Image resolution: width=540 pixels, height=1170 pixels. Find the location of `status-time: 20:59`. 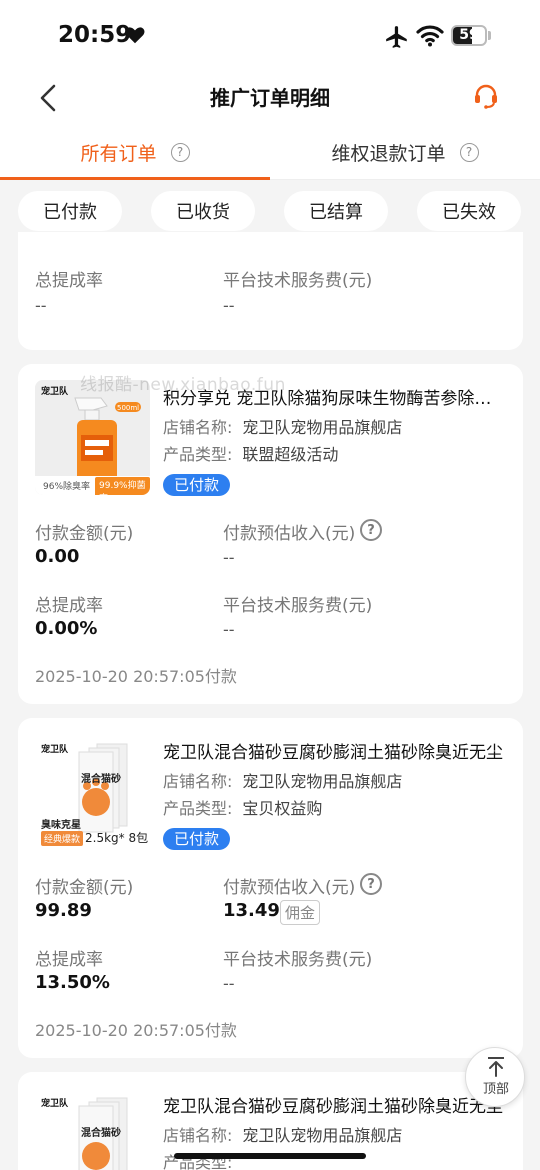

status-time: 20:59 is located at coordinates (95, 35).